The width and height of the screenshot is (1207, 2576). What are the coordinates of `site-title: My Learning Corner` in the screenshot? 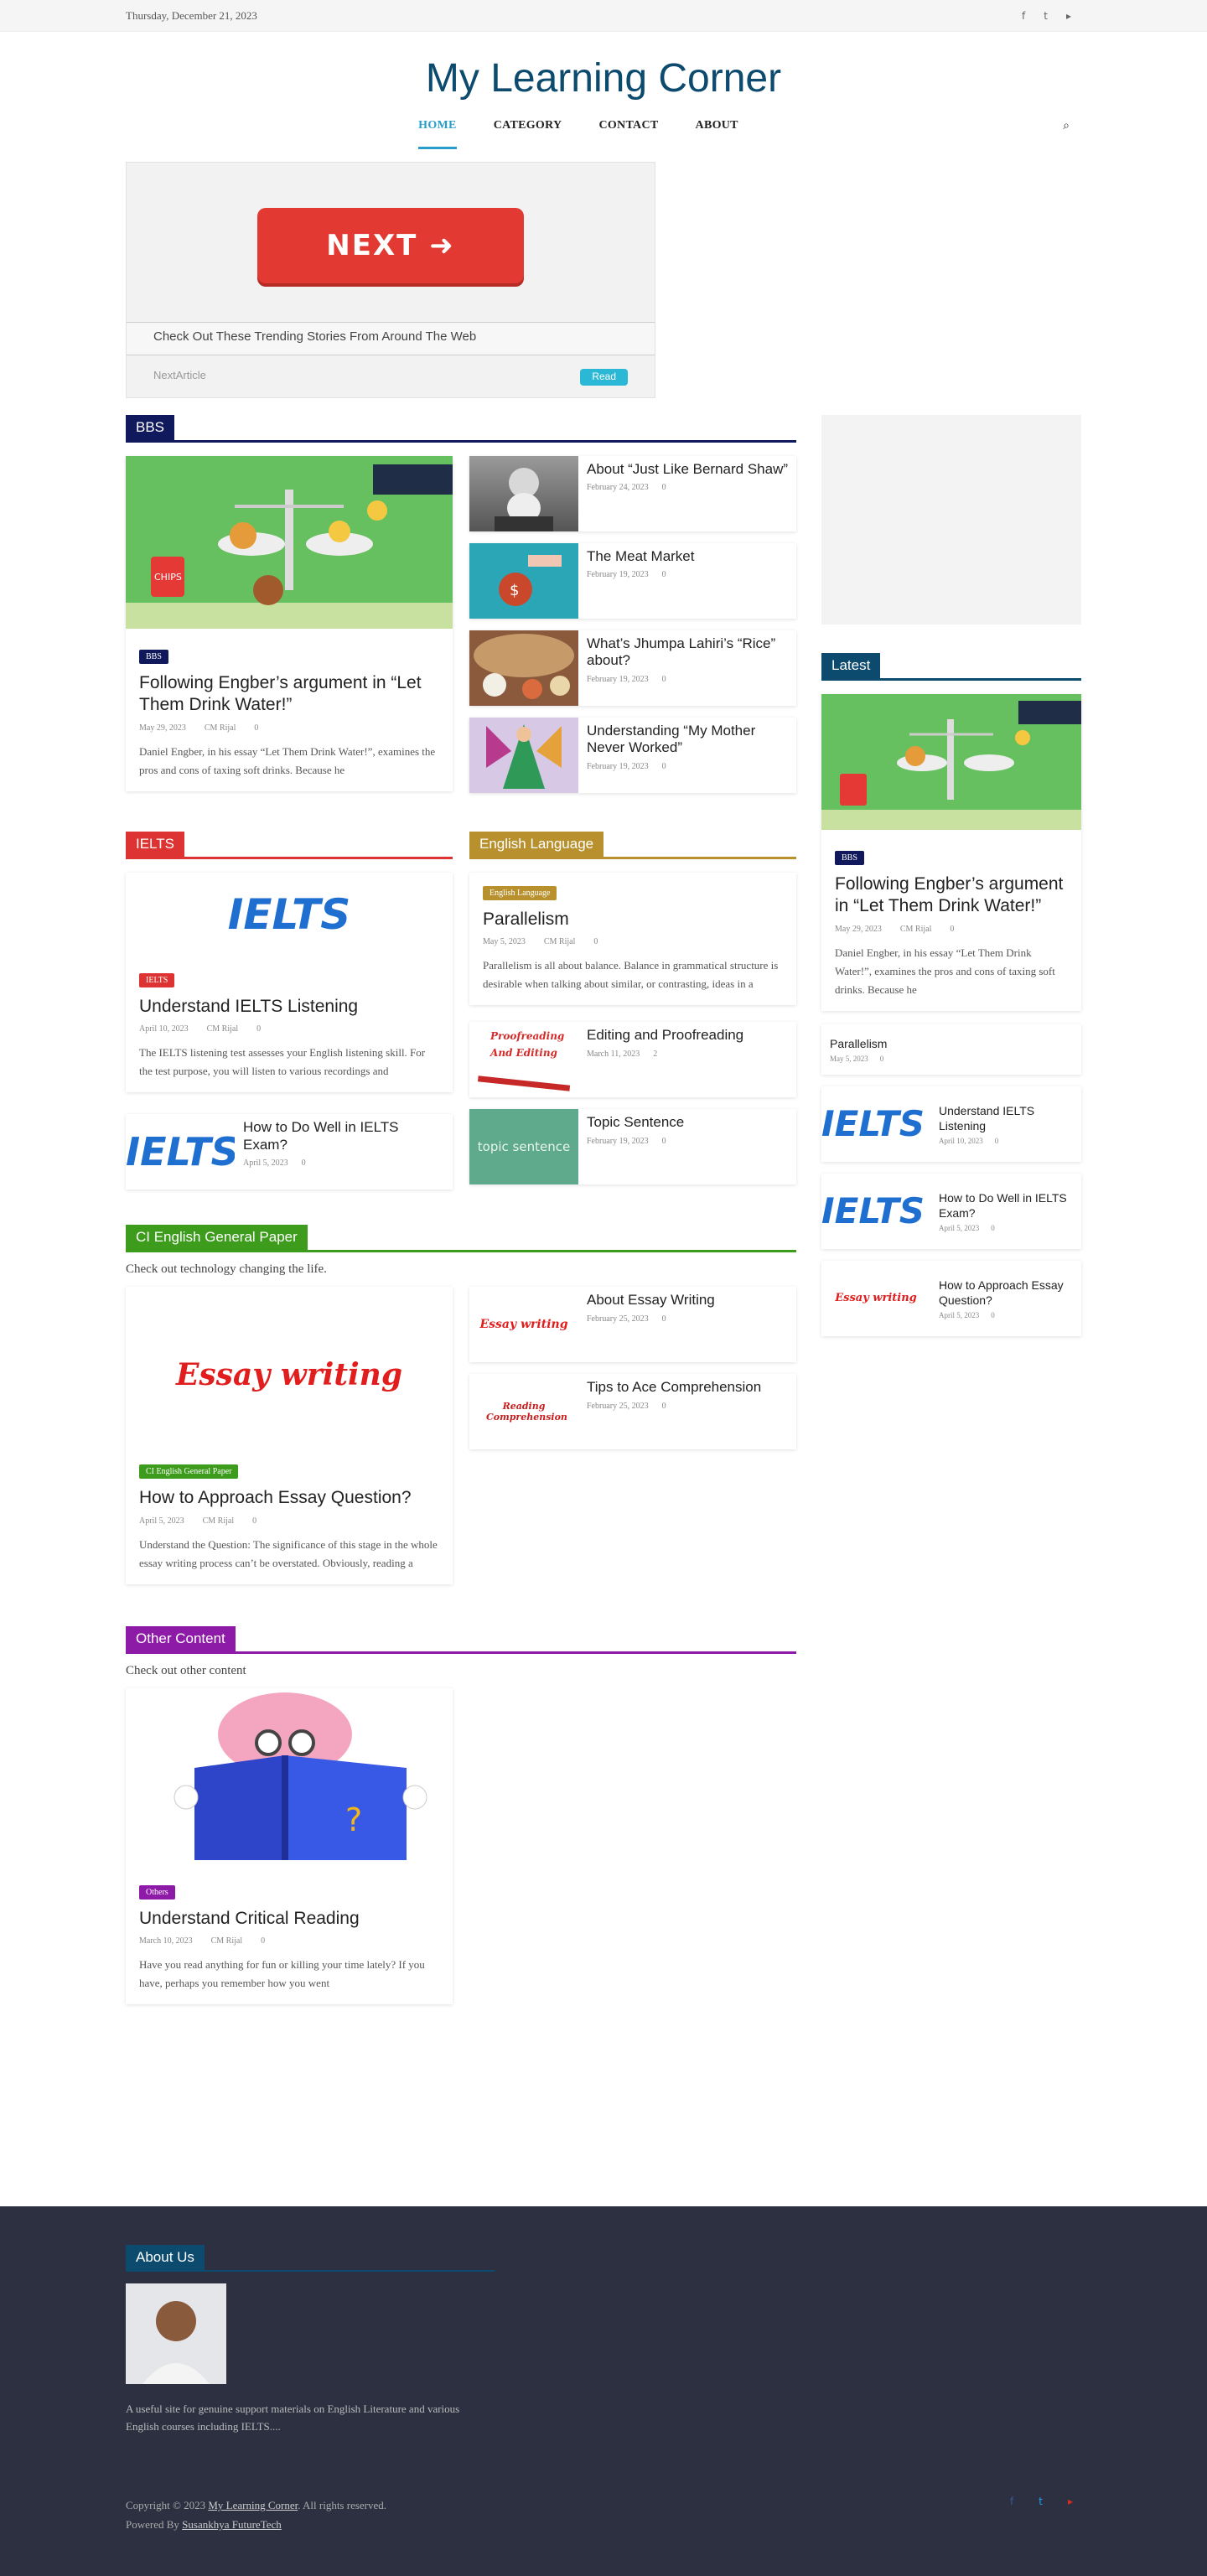 It's located at (604, 81).